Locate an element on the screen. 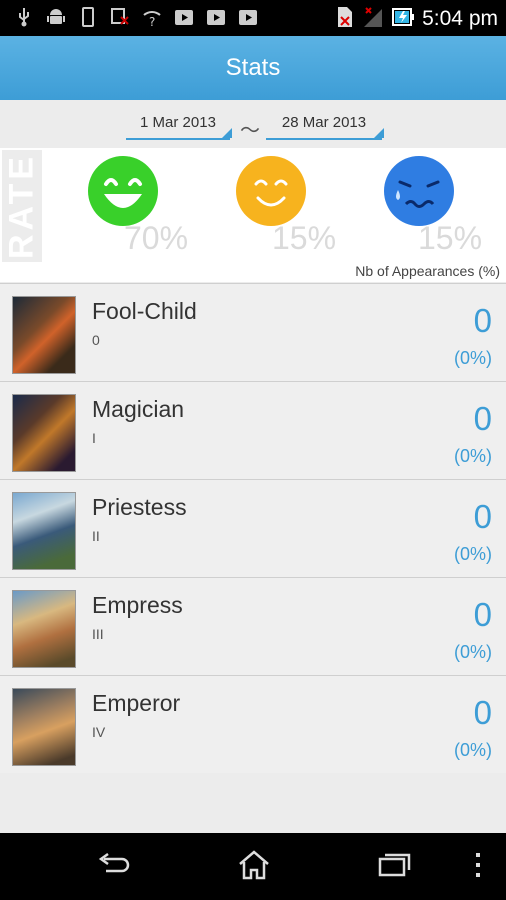 The height and width of the screenshot is (900, 506). recent-apps-button is located at coordinates (394, 867).